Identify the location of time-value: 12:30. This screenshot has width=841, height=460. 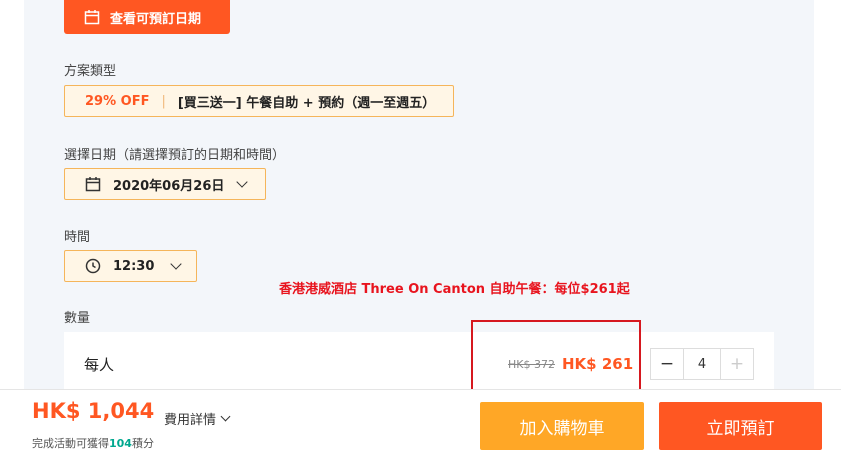
(134, 266).